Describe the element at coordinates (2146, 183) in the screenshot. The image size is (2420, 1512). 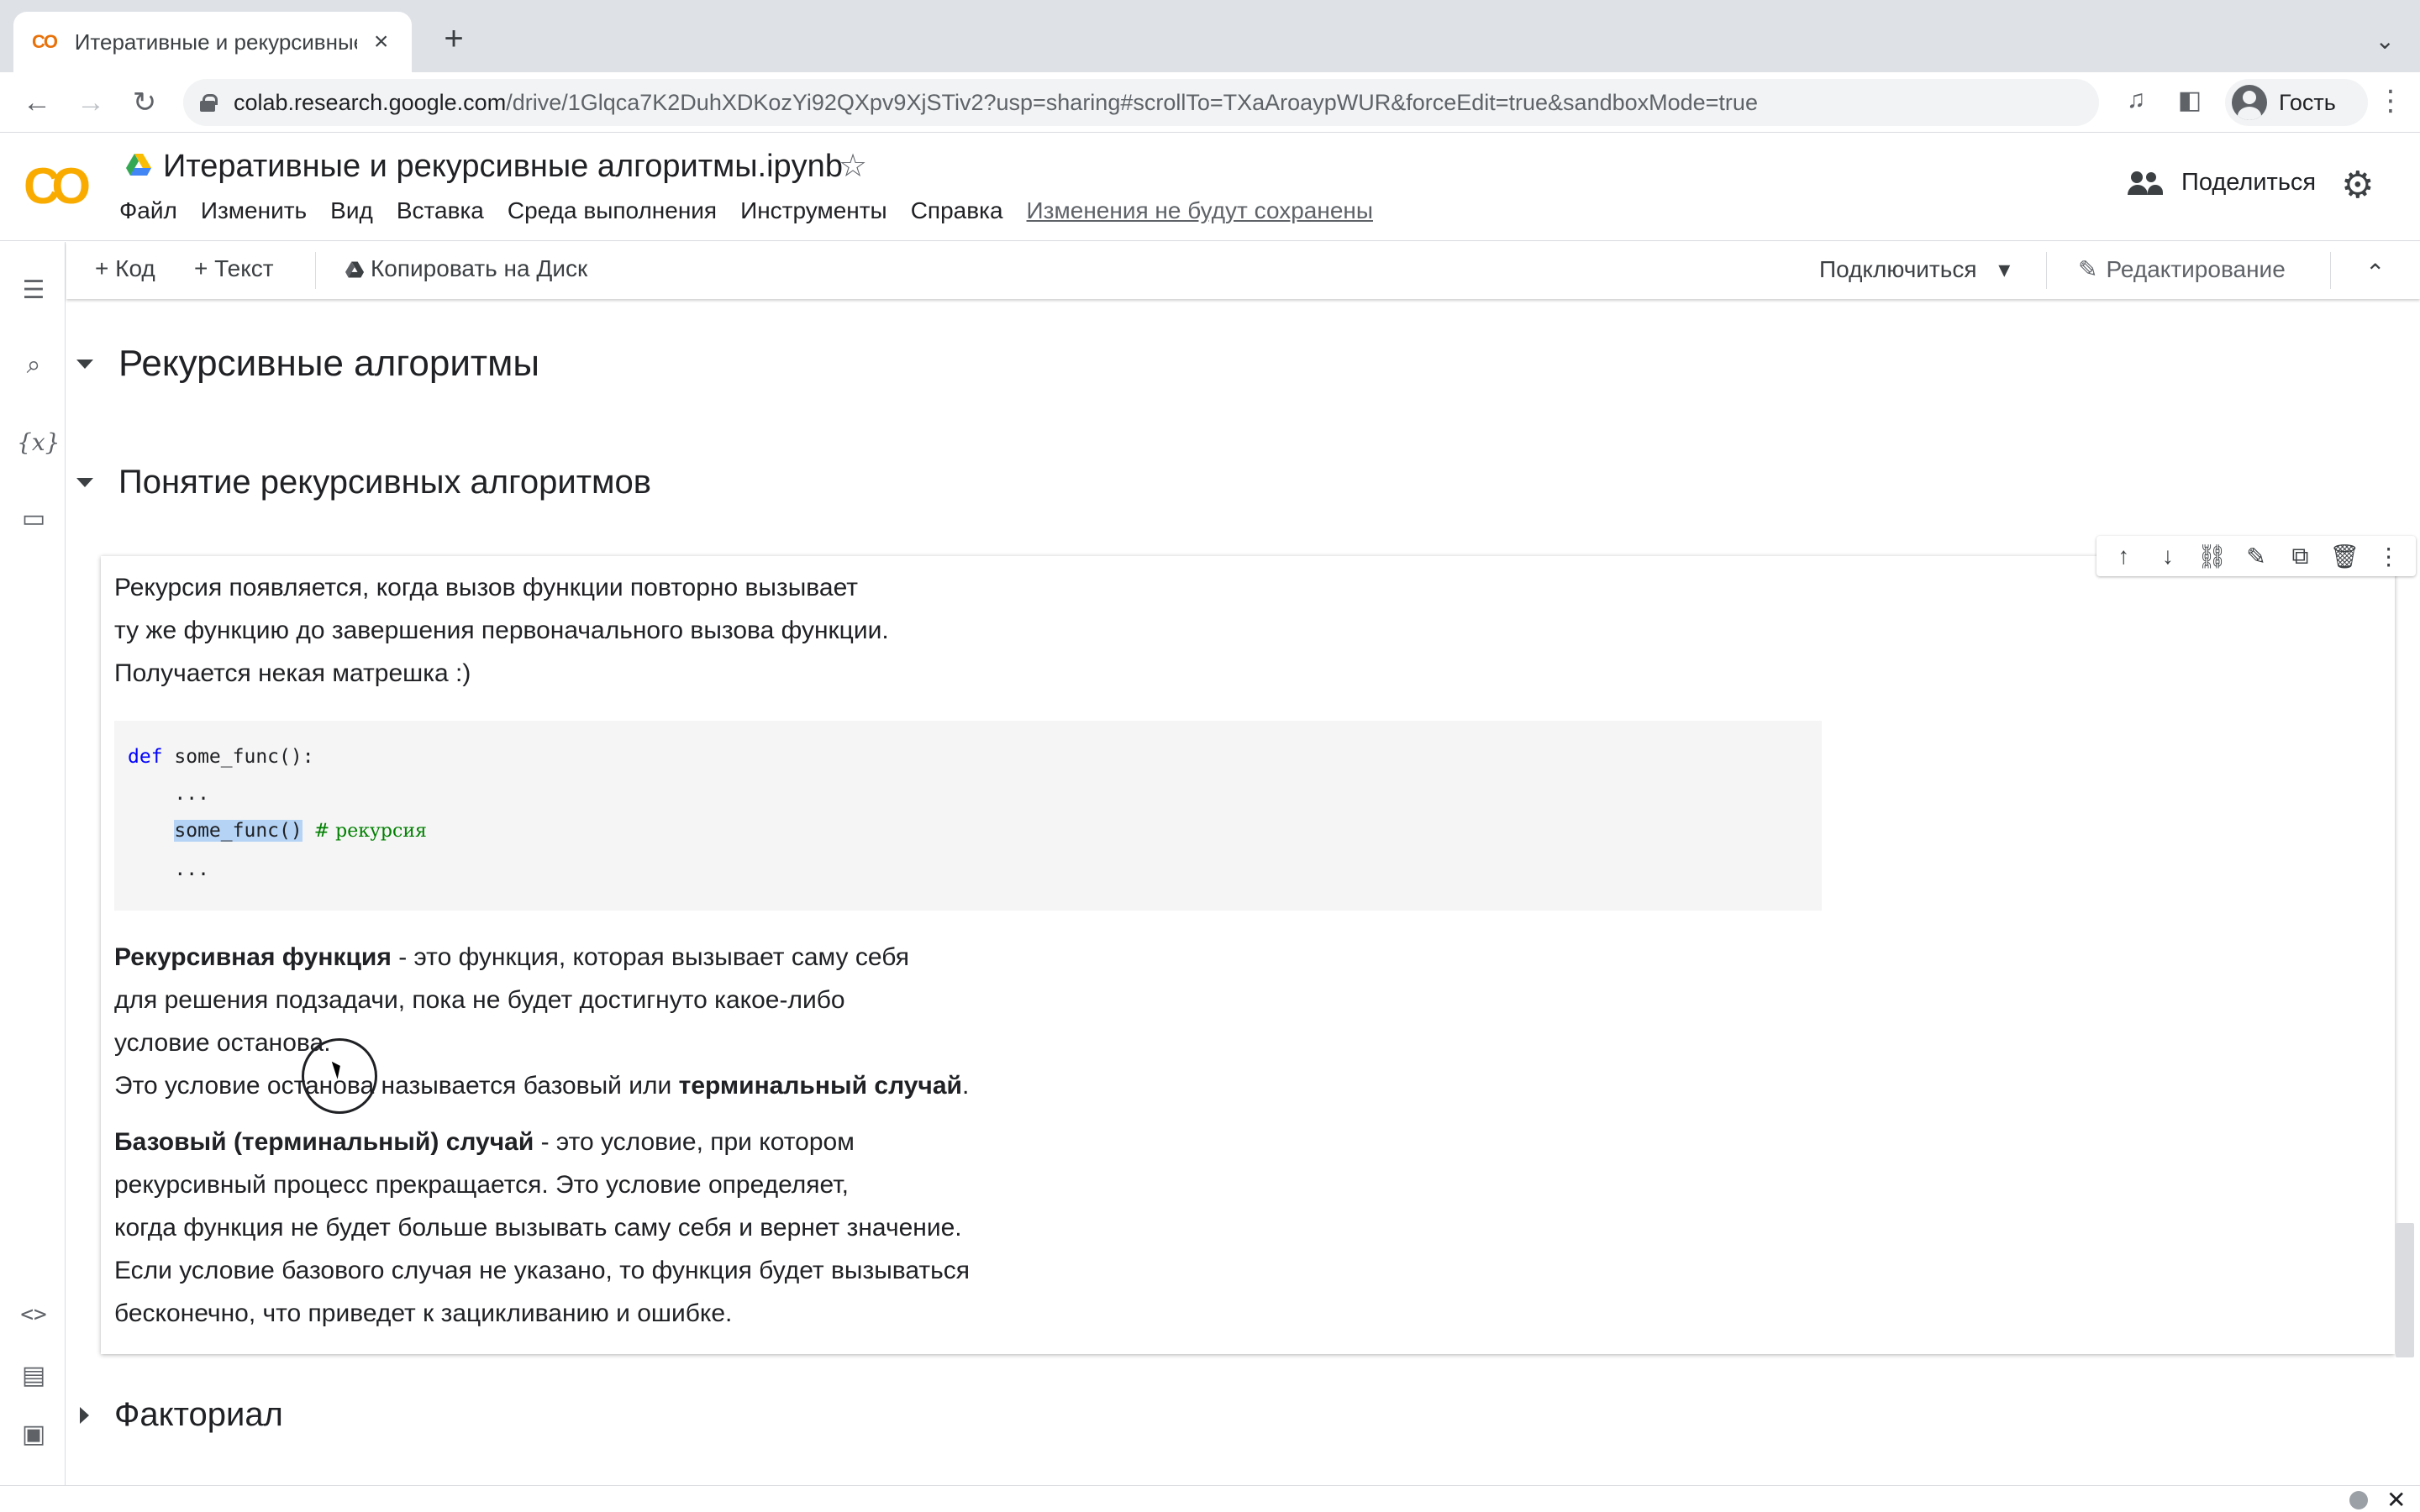
I see `people-icon` at that location.